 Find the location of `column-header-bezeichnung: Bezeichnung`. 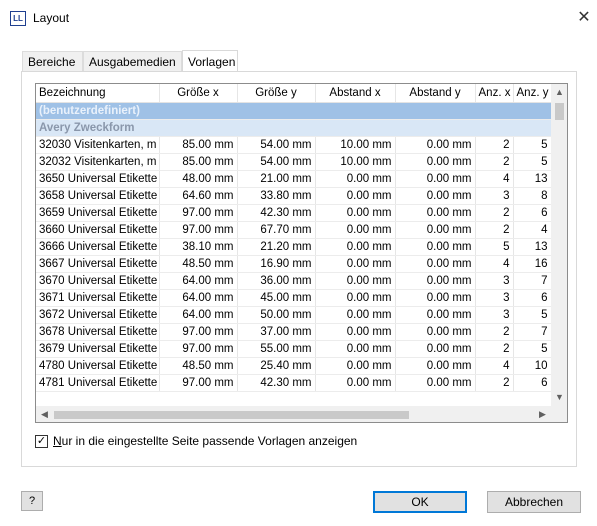

column-header-bezeichnung: Bezeichnung is located at coordinates (98, 93).